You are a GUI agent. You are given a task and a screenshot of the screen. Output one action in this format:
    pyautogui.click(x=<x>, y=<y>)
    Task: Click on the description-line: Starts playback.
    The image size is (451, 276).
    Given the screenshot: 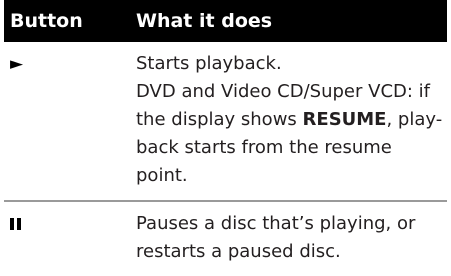 What is the action you would take?
    pyautogui.click(x=209, y=63)
    